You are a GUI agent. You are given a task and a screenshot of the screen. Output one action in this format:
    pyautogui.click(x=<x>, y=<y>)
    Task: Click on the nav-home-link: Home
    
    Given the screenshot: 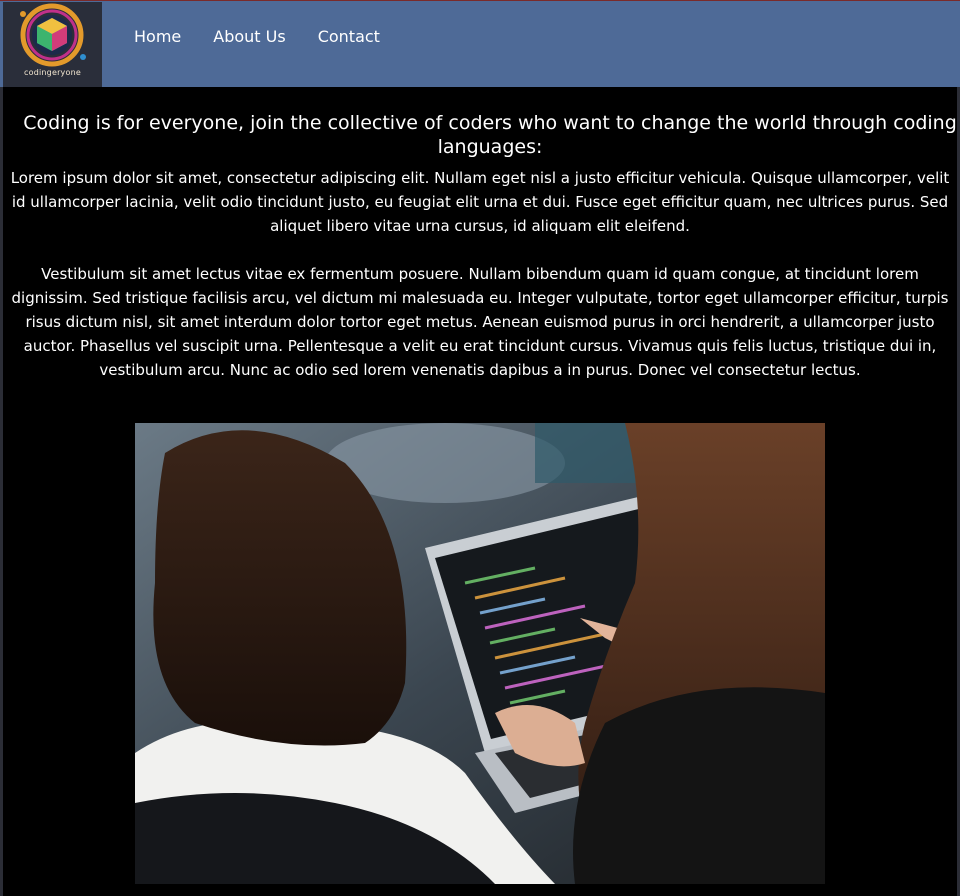 What is the action you would take?
    pyautogui.click(x=157, y=37)
    